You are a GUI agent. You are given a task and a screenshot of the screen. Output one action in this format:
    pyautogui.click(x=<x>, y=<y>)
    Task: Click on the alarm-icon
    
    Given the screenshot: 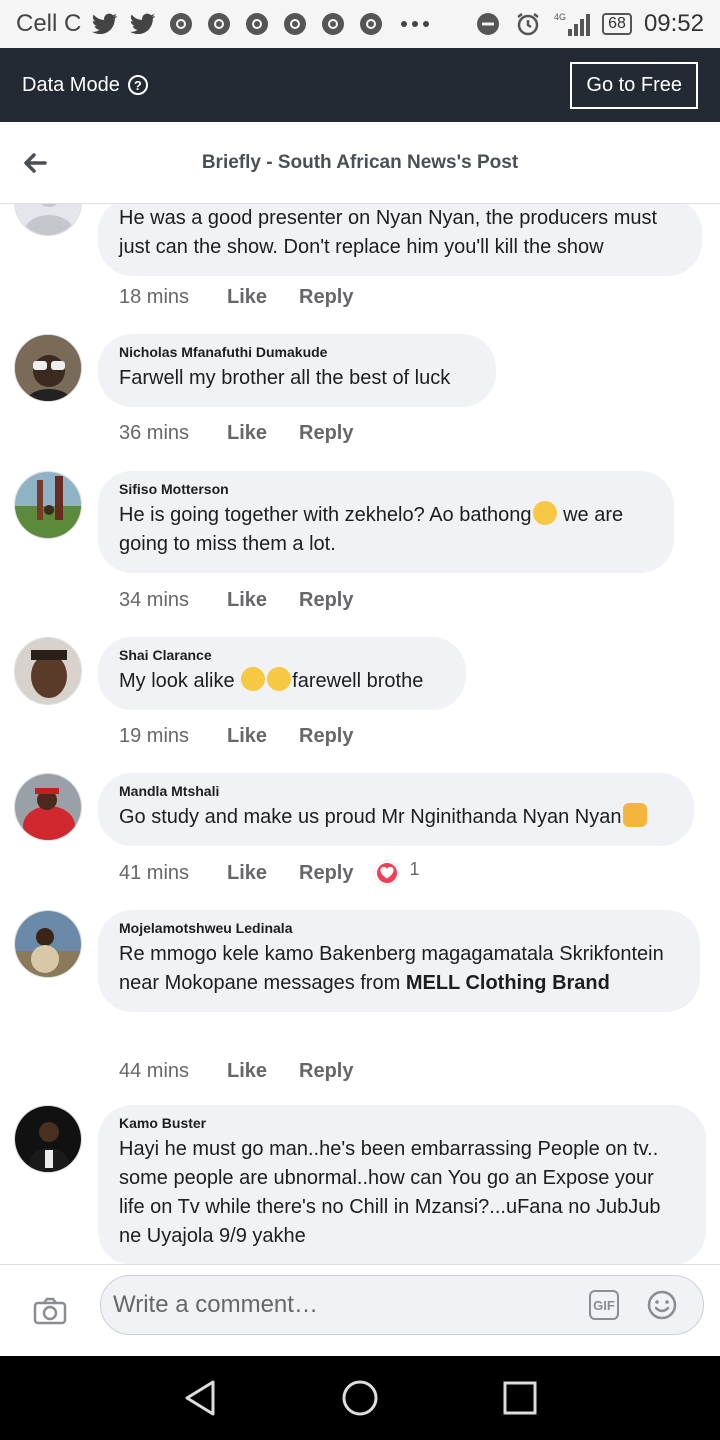 What is the action you would take?
    pyautogui.click(x=528, y=24)
    